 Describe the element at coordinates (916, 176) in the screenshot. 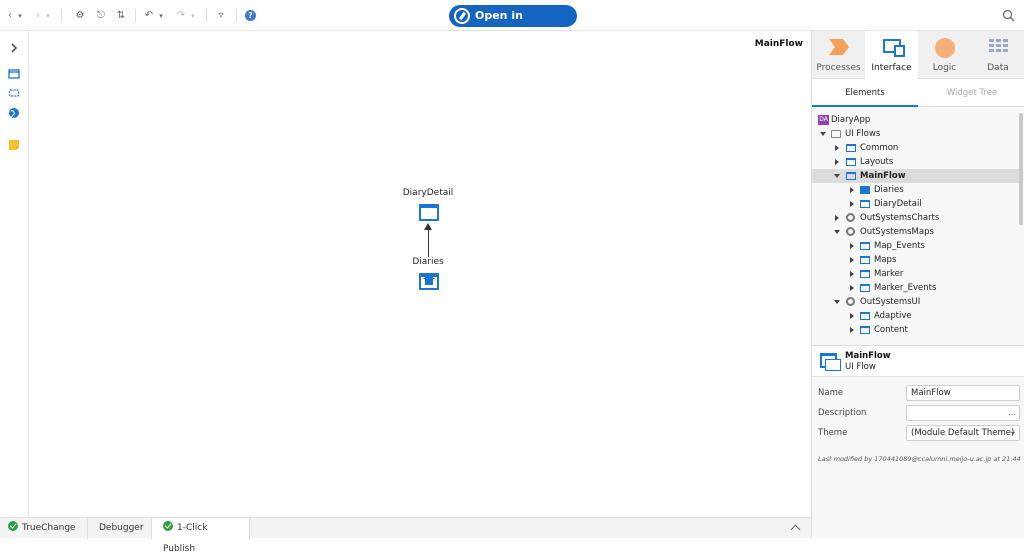

I see `tree-item-mainflow: MainFlow` at that location.